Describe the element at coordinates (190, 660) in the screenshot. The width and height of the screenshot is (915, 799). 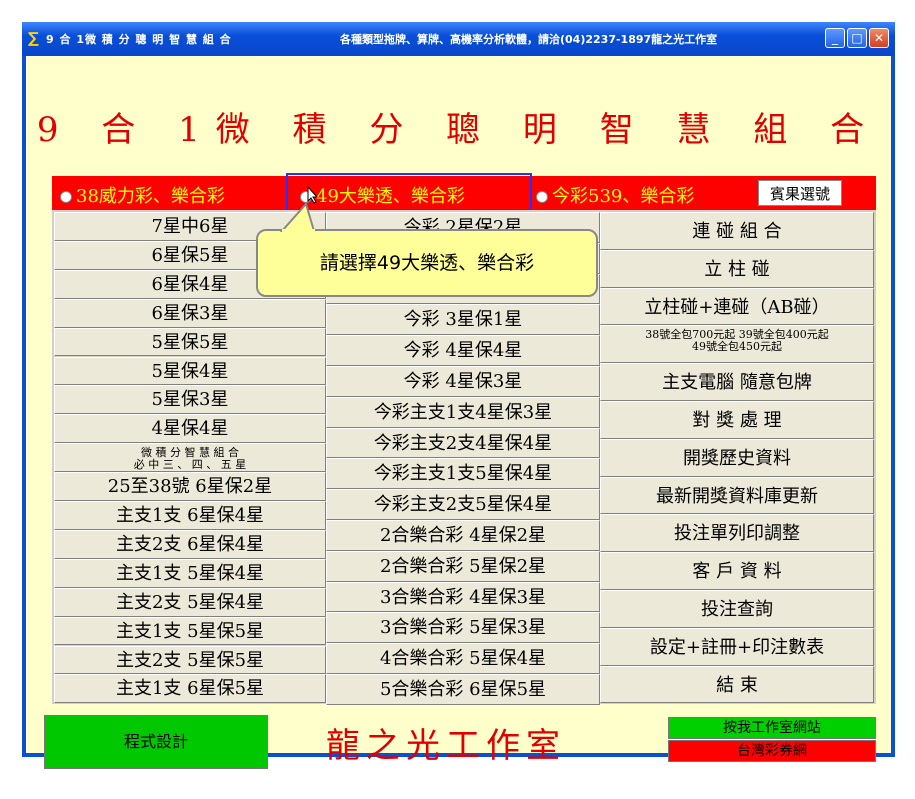
I see `col1-button-15: 主支2支 5星保5星` at that location.